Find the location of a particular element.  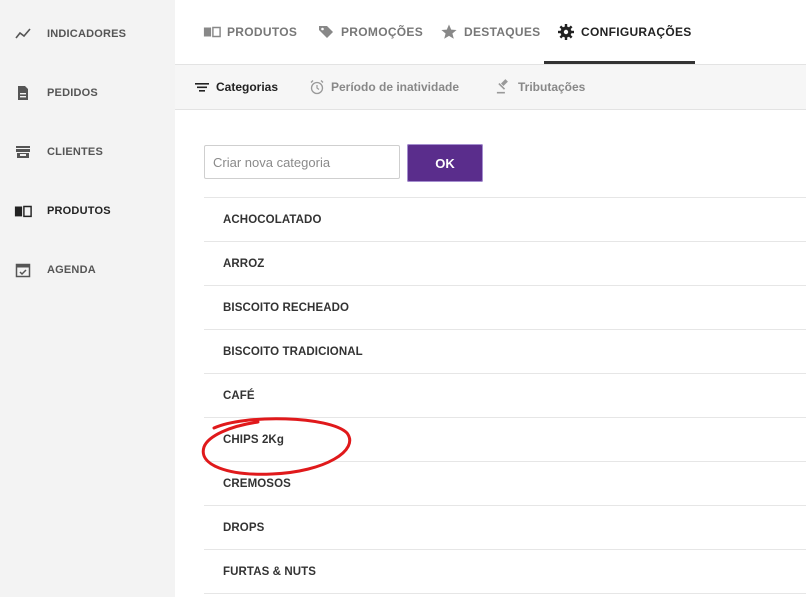

calendar-check-icon is located at coordinates (23, 270).